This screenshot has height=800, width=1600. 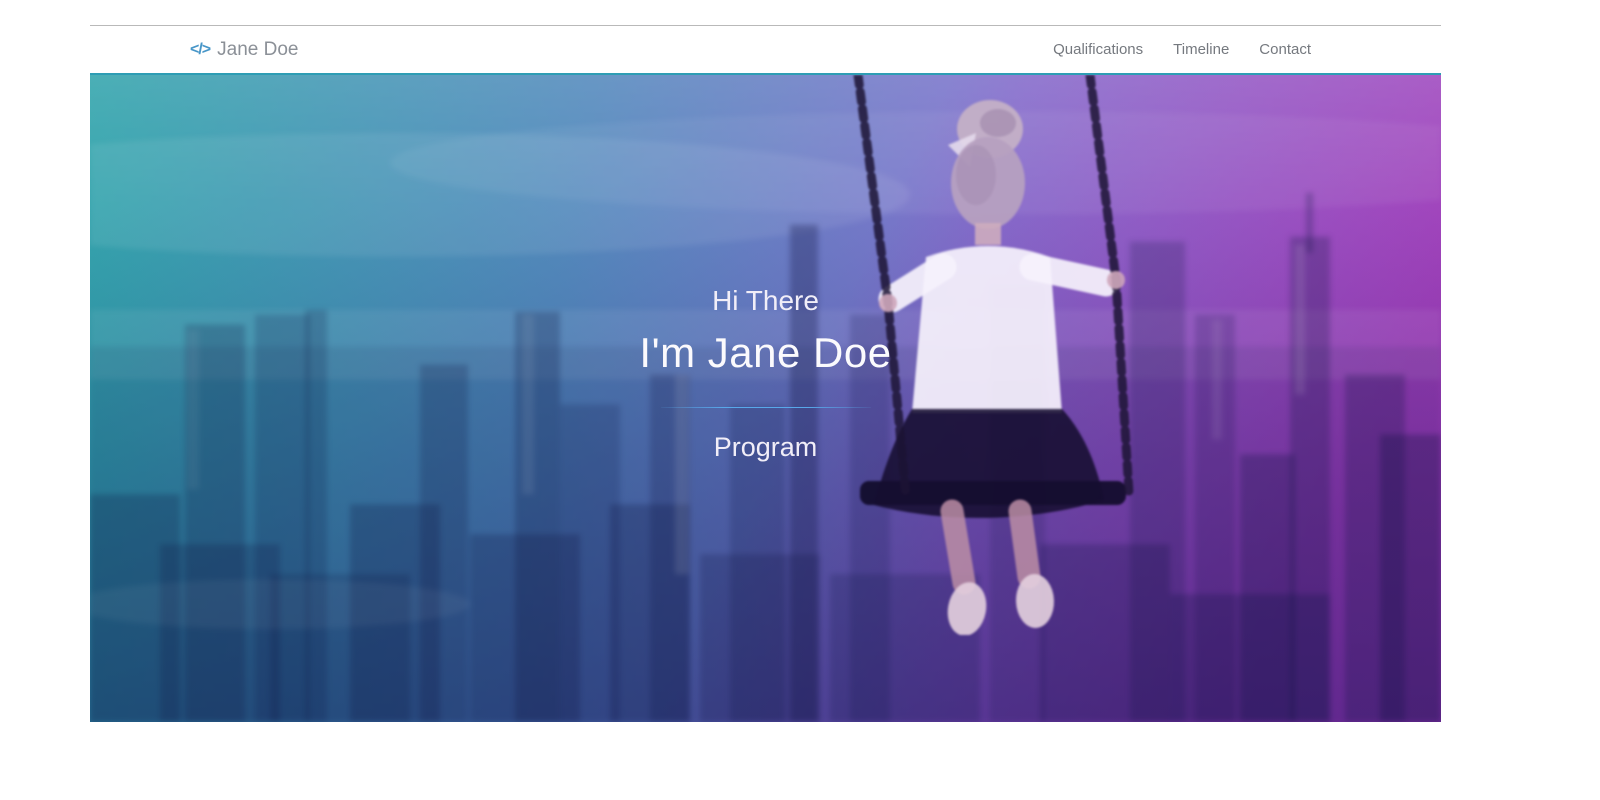 I want to click on code-icon: </>, so click(x=200, y=49).